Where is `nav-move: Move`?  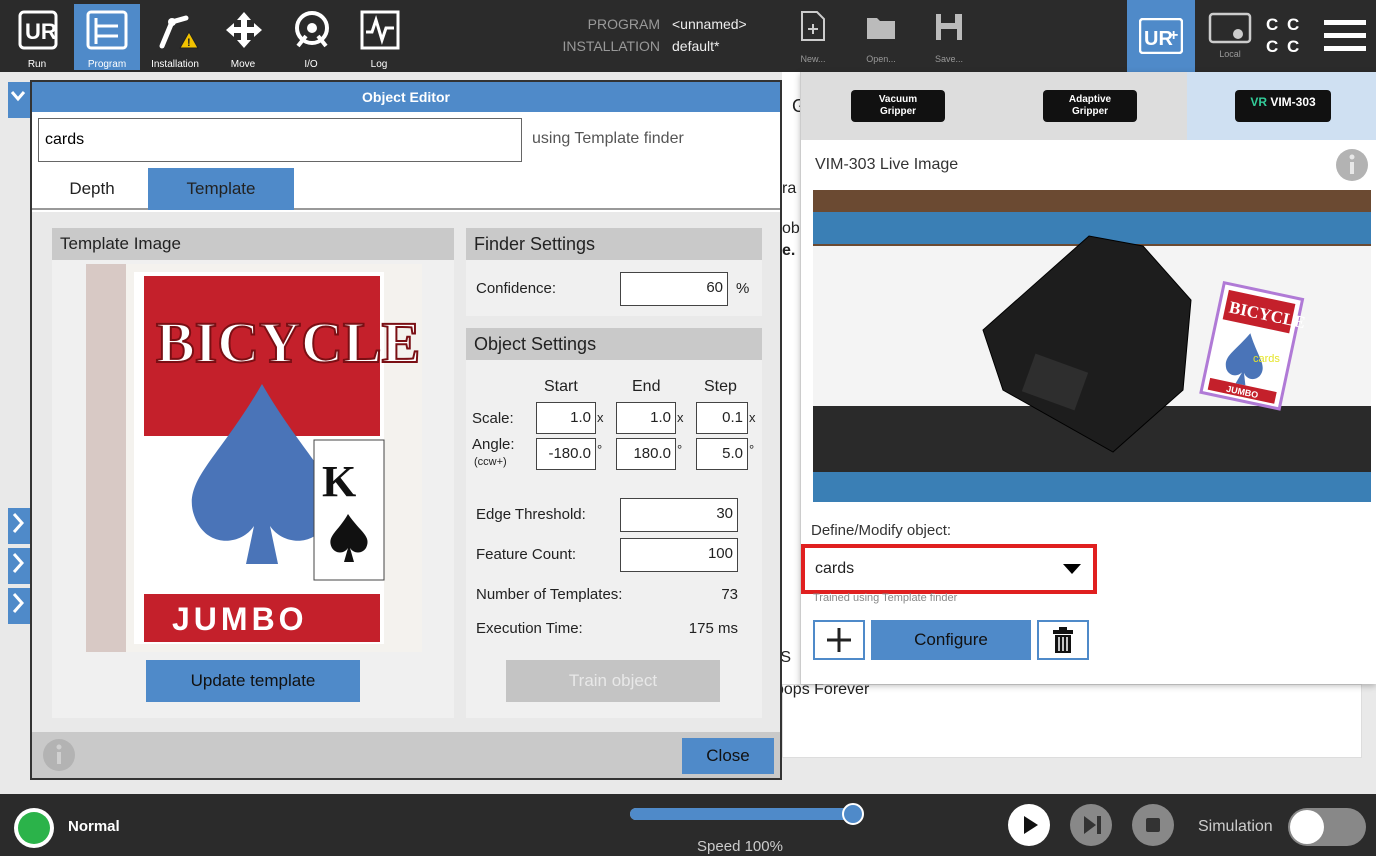 nav-move: Move is located at coordinates (243, 37).